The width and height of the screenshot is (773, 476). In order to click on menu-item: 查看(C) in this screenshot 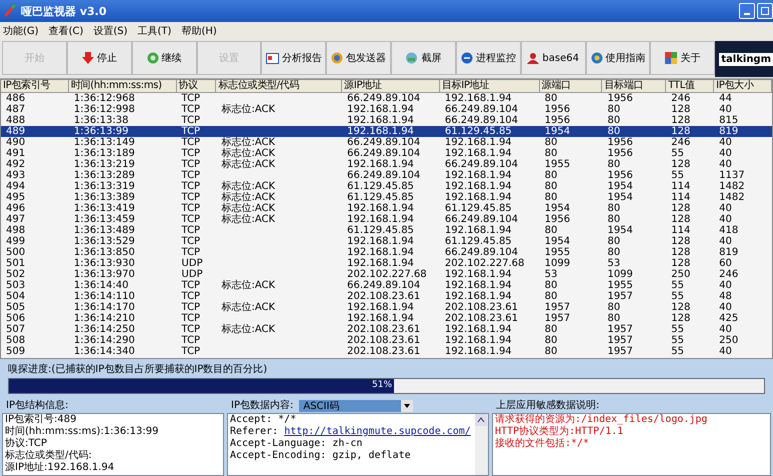, I will do `click(66, 31)`.